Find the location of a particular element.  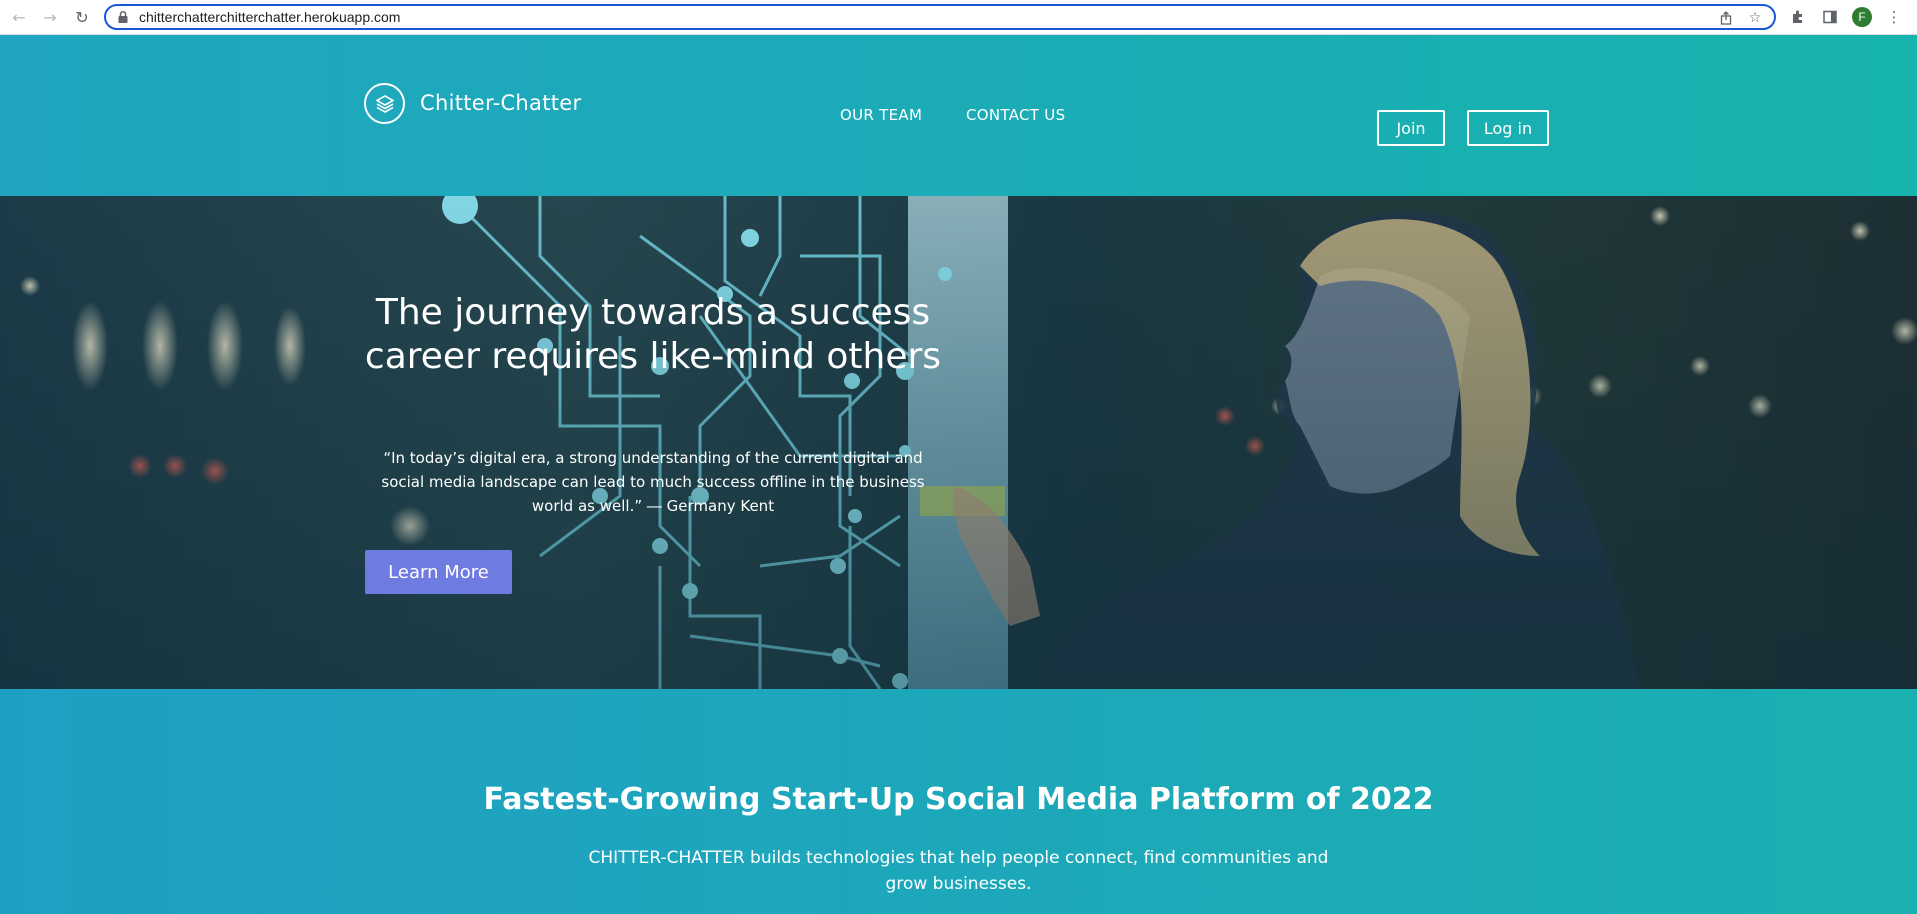

learn-more-button: Learn More is located at coordinates (438, 572).